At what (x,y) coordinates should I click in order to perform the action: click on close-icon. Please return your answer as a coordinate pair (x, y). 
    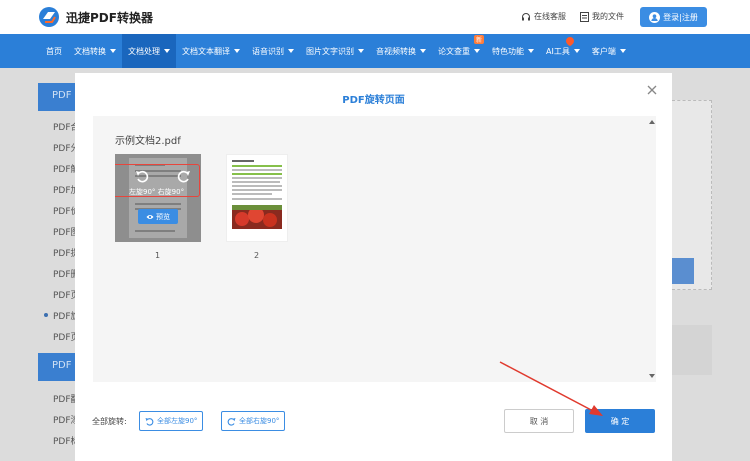
    Looking at the image, I should click on (652, 90).